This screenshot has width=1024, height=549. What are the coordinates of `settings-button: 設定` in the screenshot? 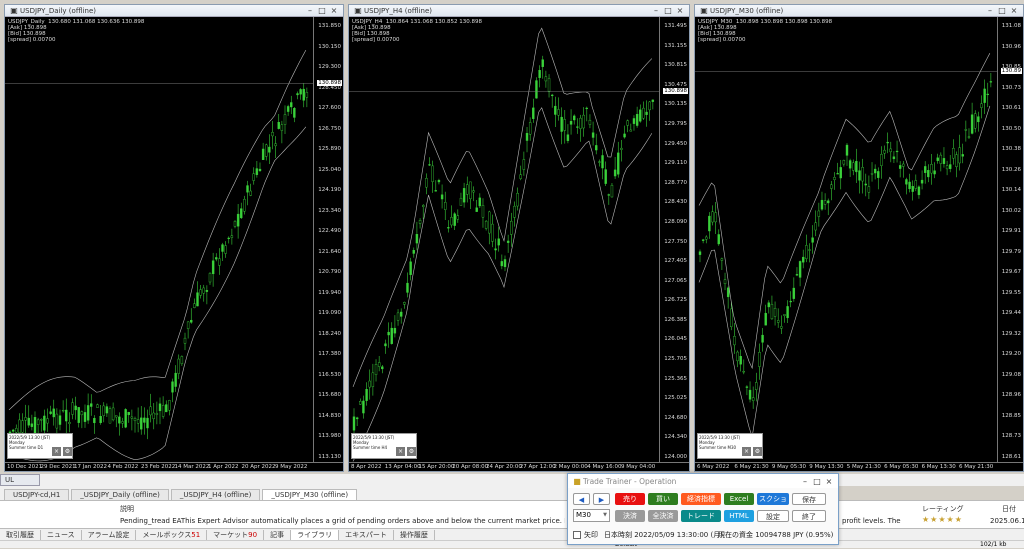 It's located at (773, 516).